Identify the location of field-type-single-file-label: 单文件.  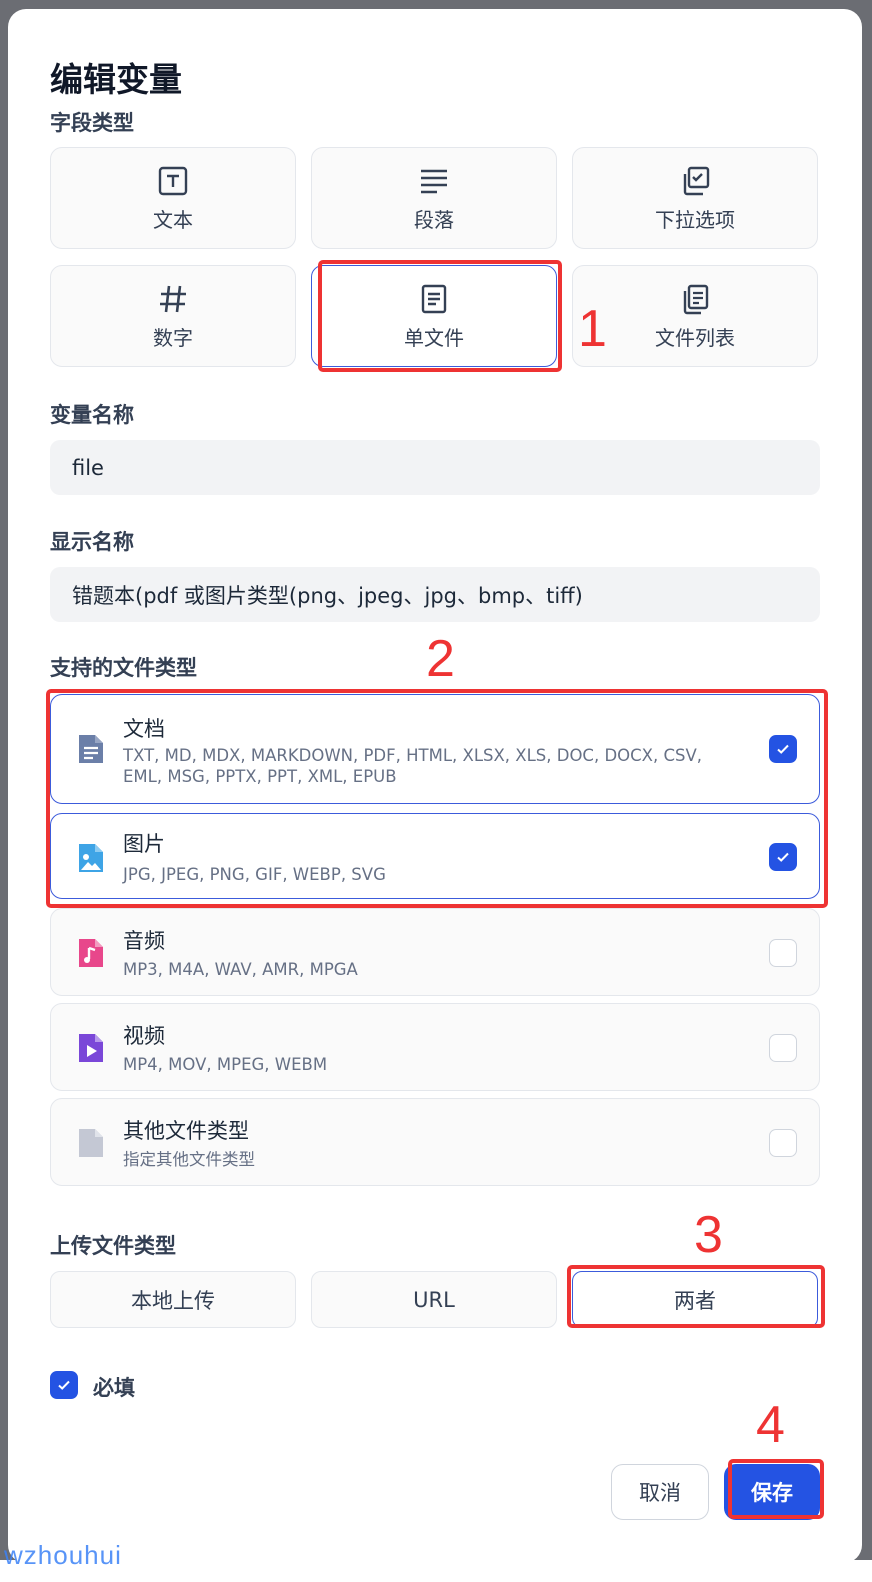
(434, 337).